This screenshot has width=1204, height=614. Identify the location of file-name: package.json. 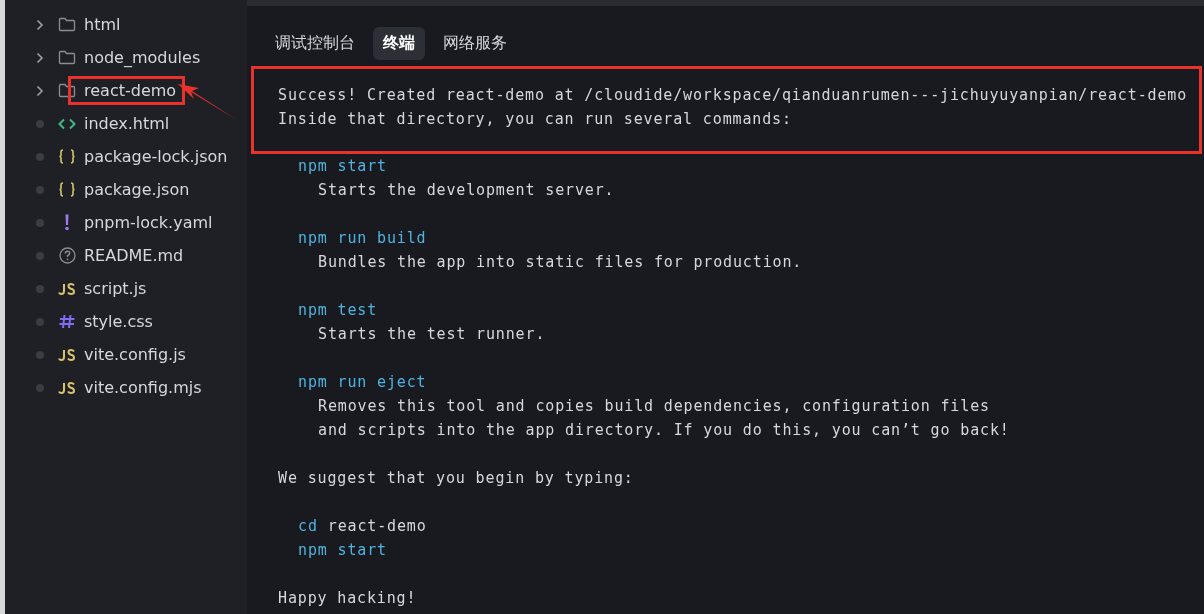
(137, 189).